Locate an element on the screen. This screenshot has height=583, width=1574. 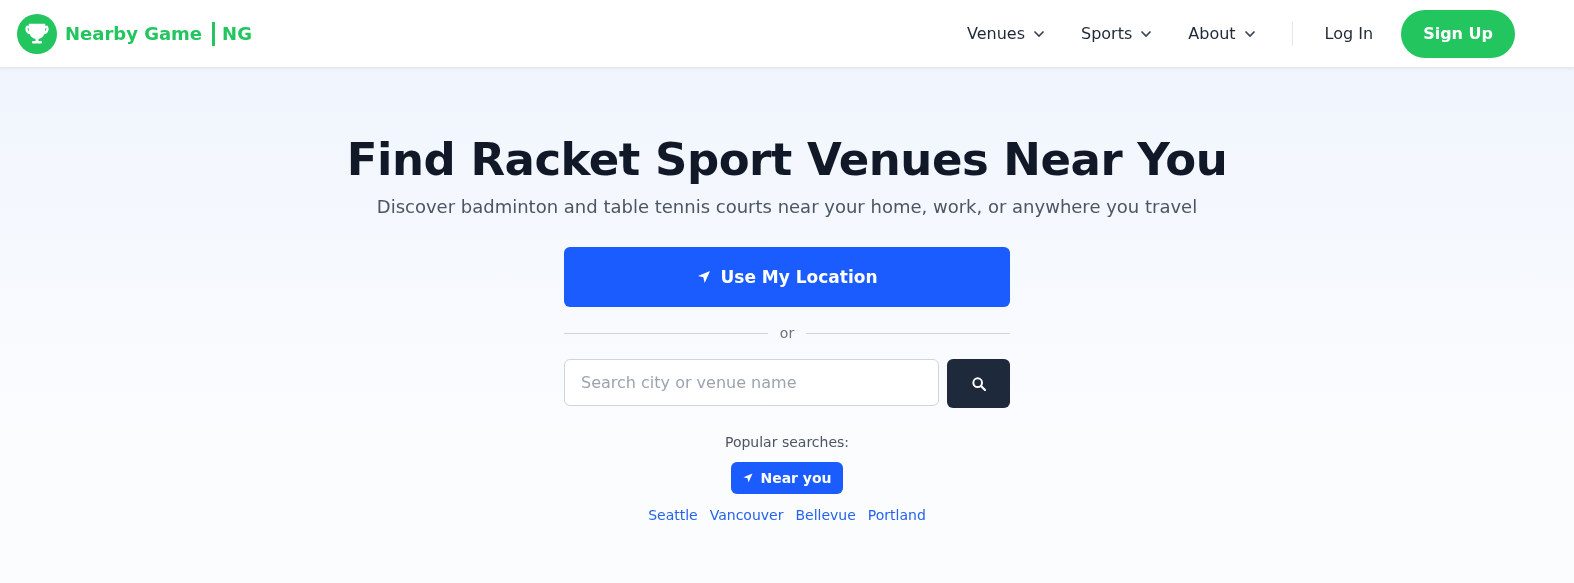
login-link: Log In is located at coordinates (1349, 33).